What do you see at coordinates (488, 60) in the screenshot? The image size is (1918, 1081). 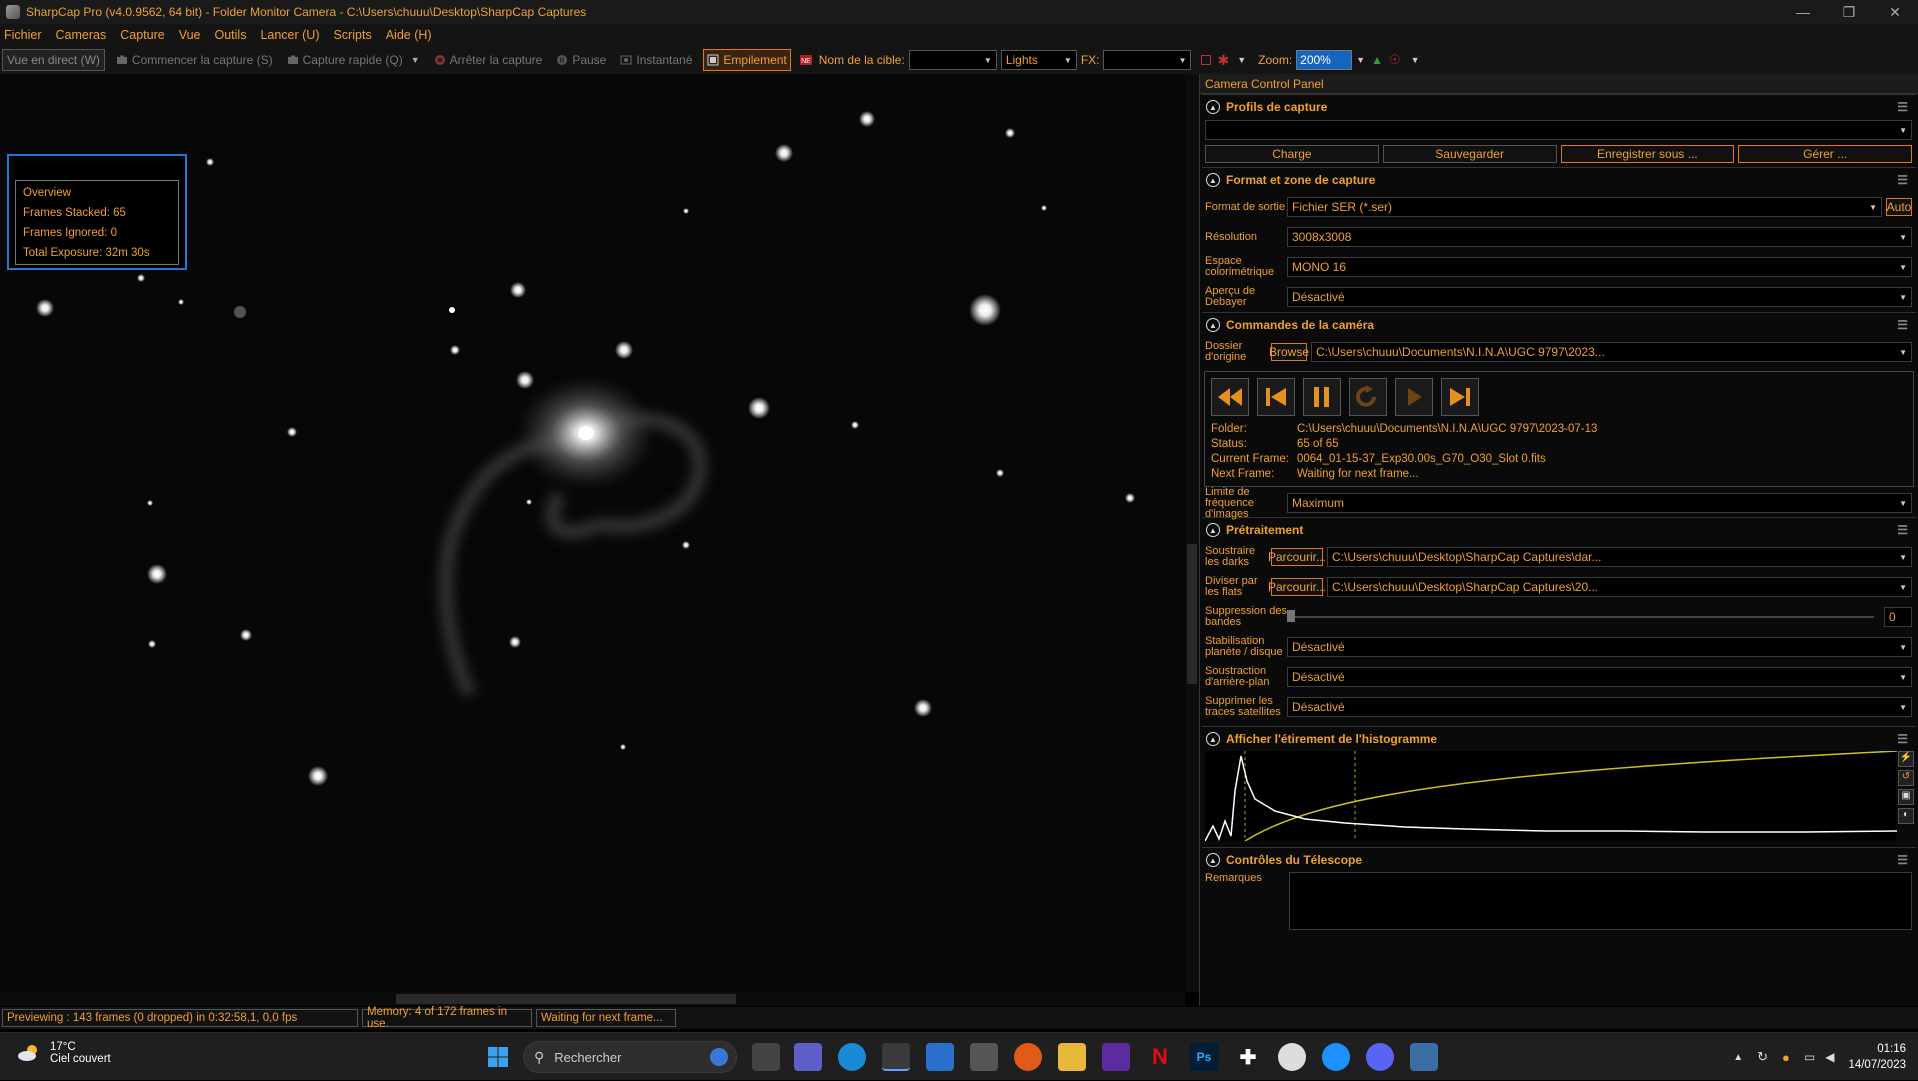 I see `stop-capture-button: Arrêter la capture` at bounding box center [488, 60].